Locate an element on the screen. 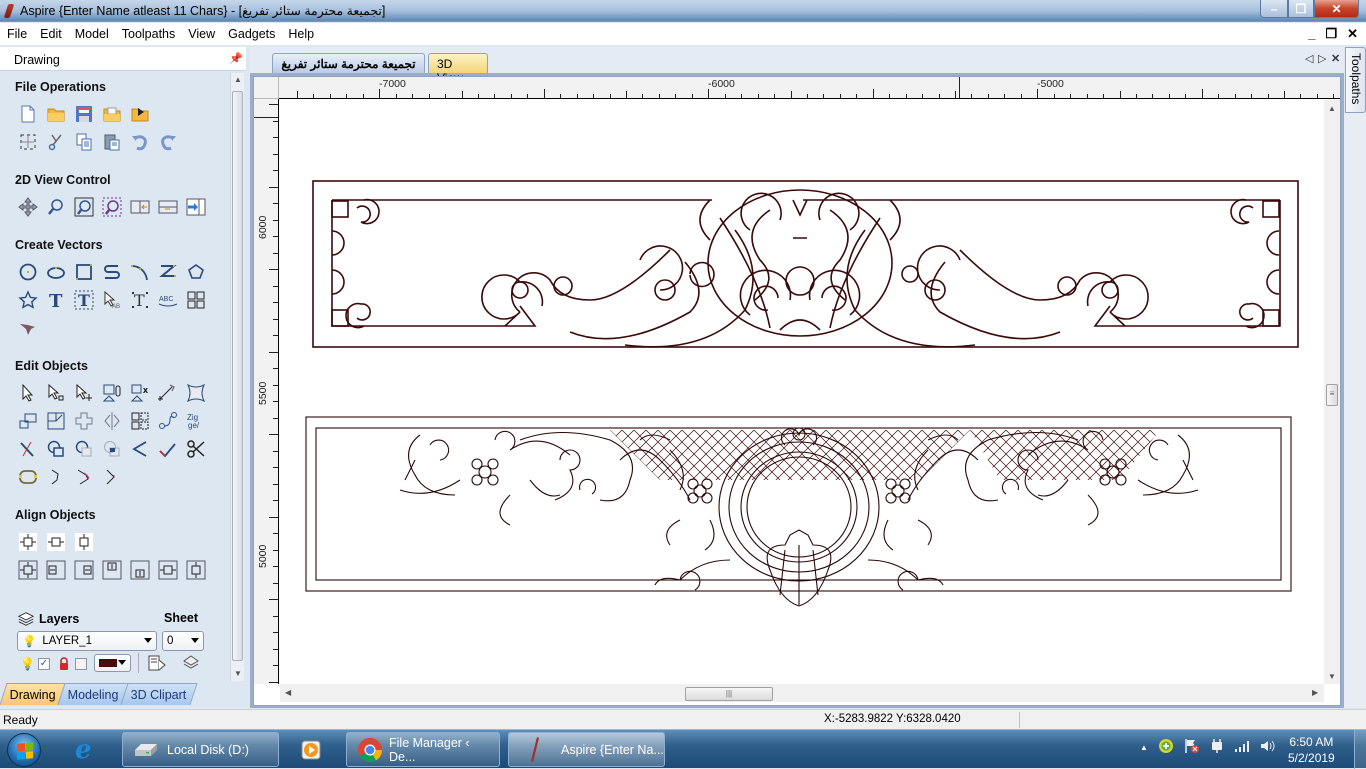 Image resolution: width=1366 pixels, height=769 pixels. select-icon is located at coordinates (28, 393).